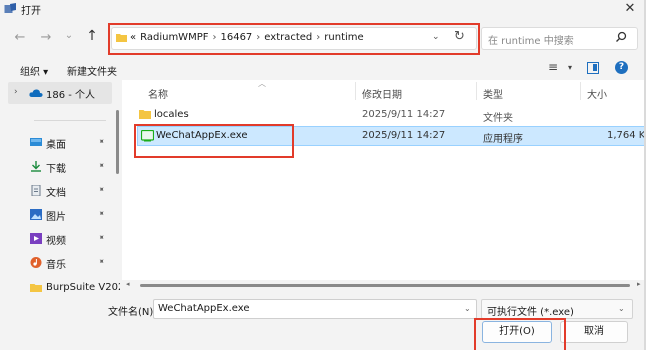 This screenshot has width=646, height=350. I want to click on document-icon, so click(36, 190).